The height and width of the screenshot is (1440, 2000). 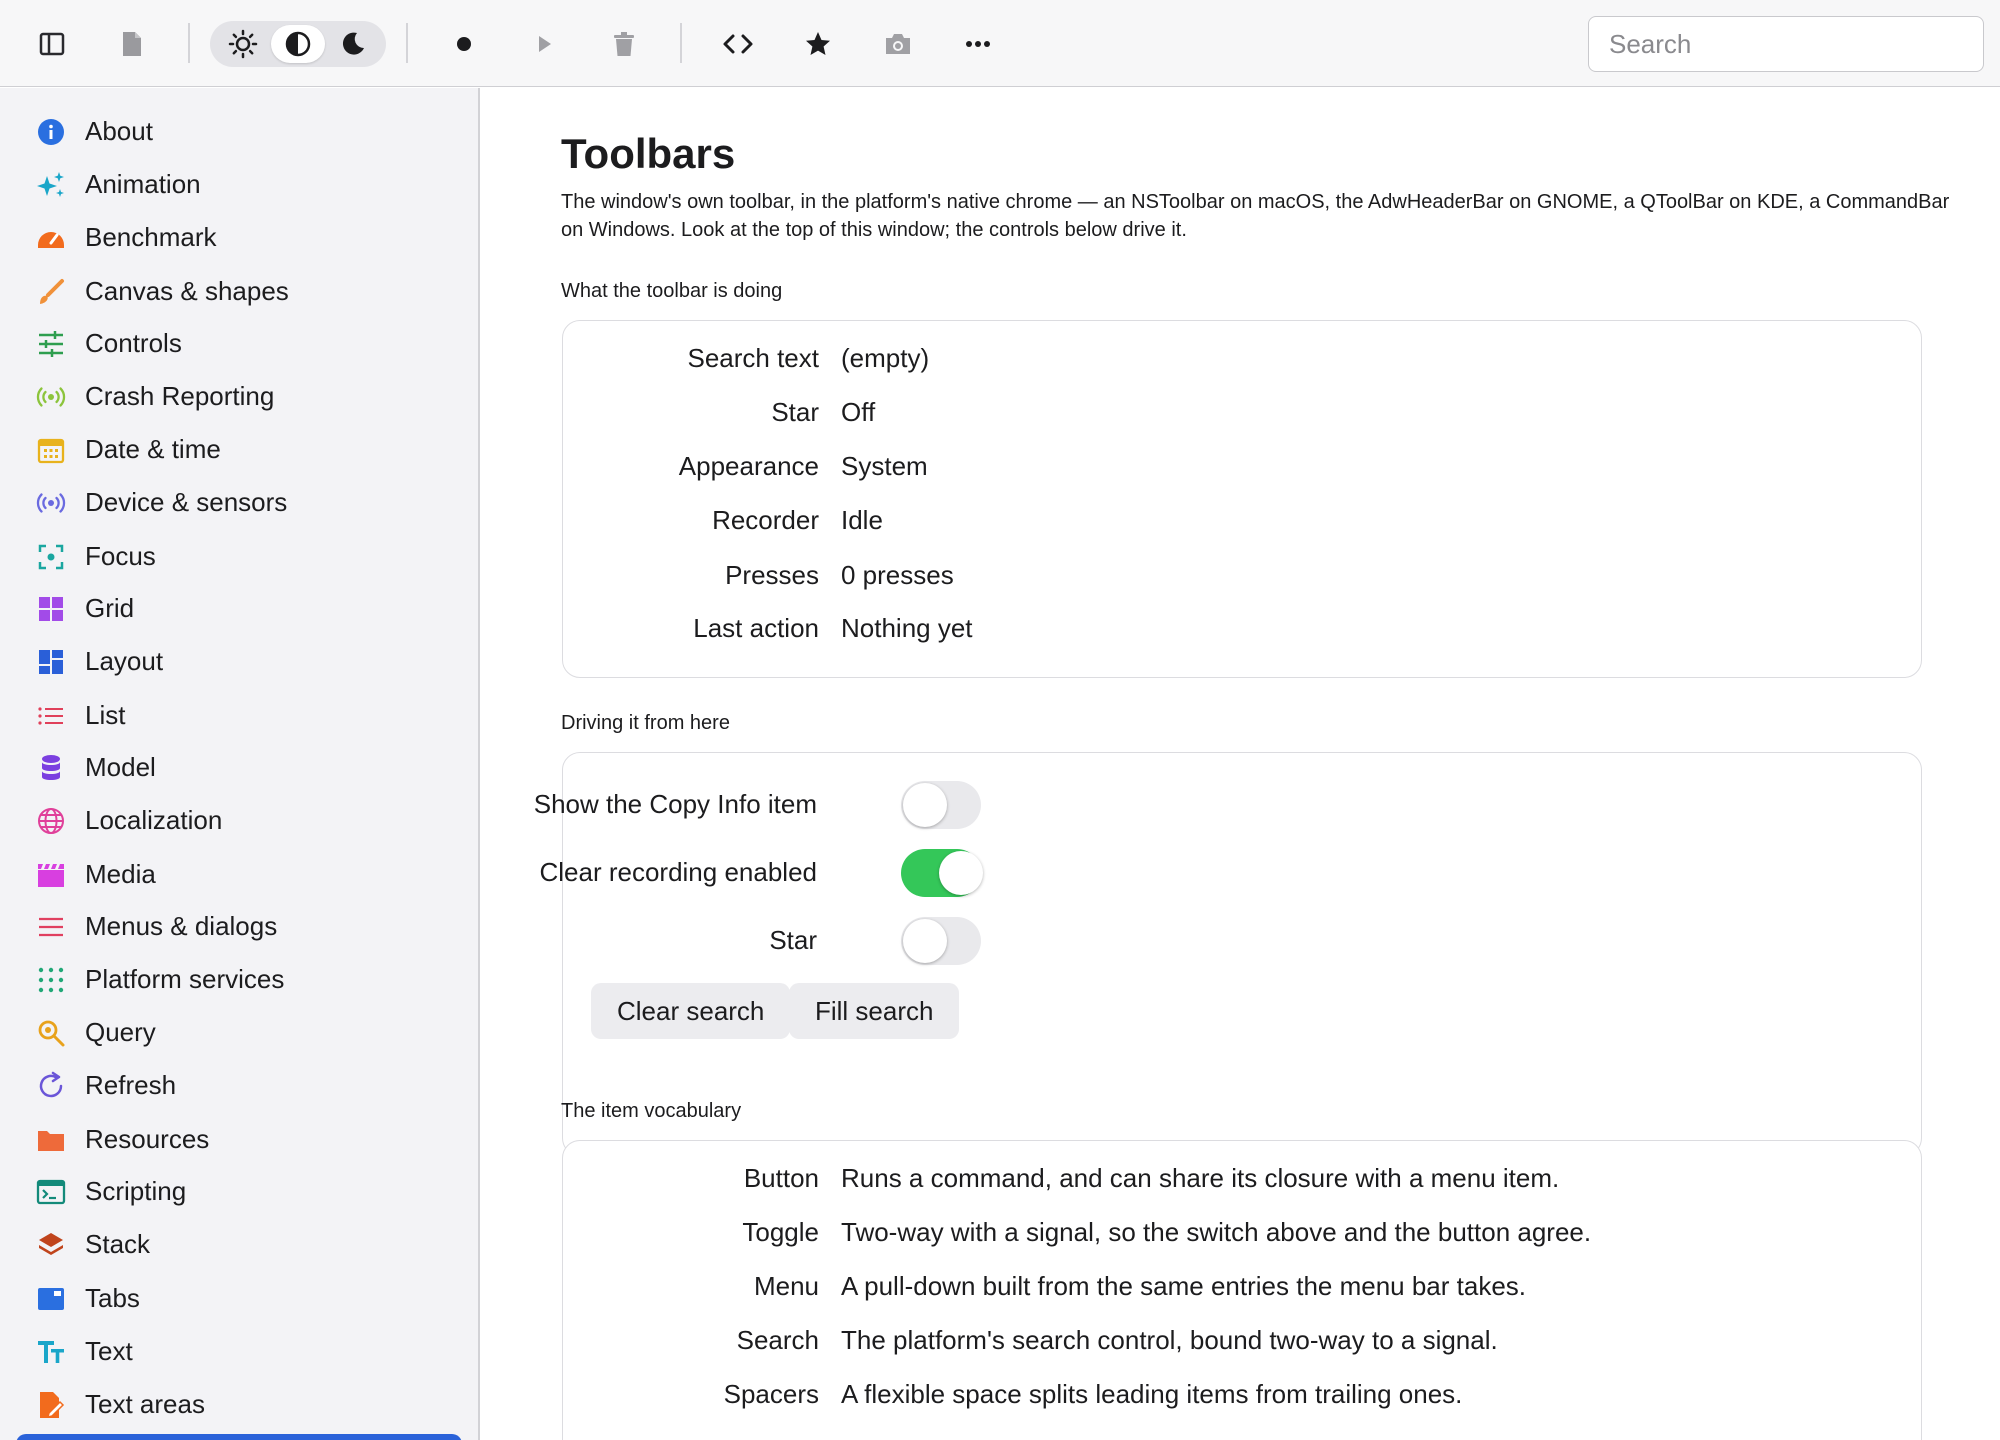 I want to click on sidebar-item-label: Grid, so click(x=110, y=607).